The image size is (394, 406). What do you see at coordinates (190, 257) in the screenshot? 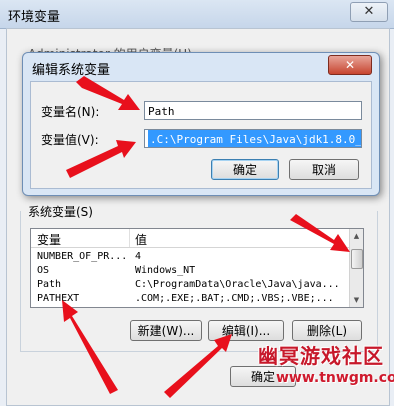
I see `table-row: NUMBER_OF_PR... 4` at bounding box center [190, 257].